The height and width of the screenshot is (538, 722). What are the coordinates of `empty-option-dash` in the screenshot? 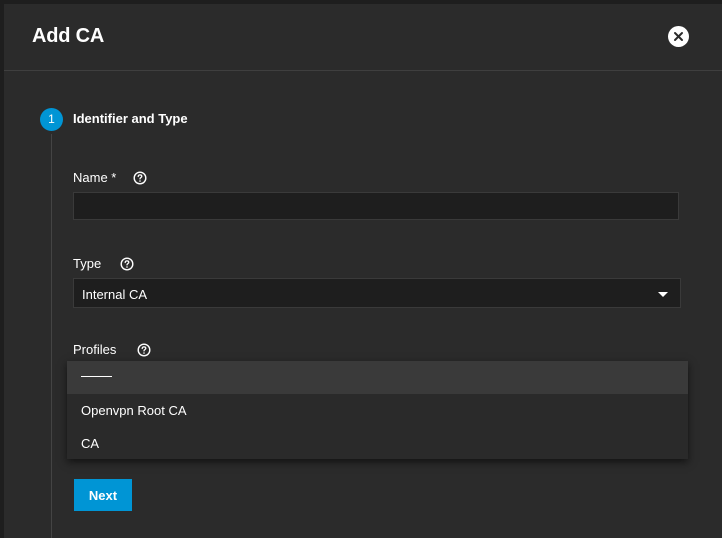 It's located at (96, 376).